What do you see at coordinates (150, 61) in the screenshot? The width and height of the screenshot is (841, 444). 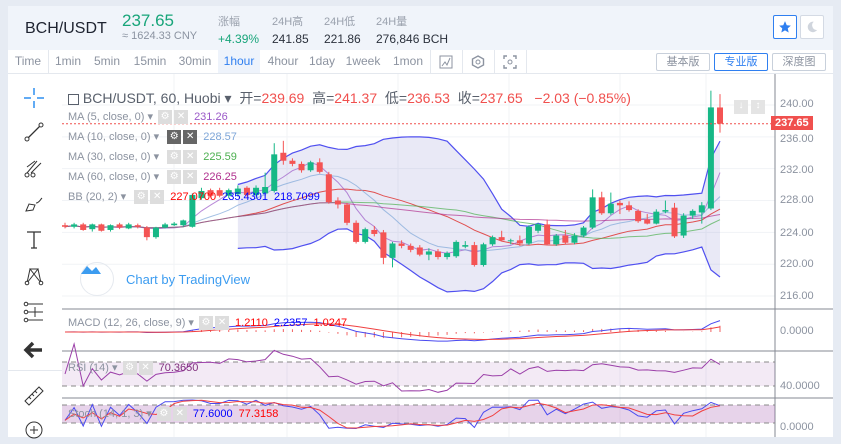 I see `tf-15min: 15min` at bounding box center [150, 61].